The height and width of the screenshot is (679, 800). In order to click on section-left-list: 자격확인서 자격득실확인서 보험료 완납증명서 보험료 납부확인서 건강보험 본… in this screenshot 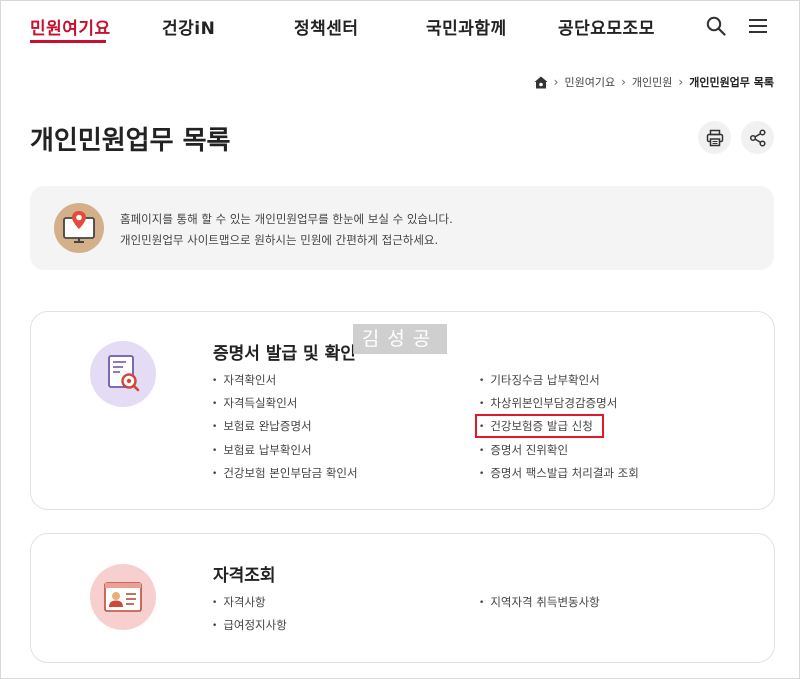, I will do `click(285, 427)`.